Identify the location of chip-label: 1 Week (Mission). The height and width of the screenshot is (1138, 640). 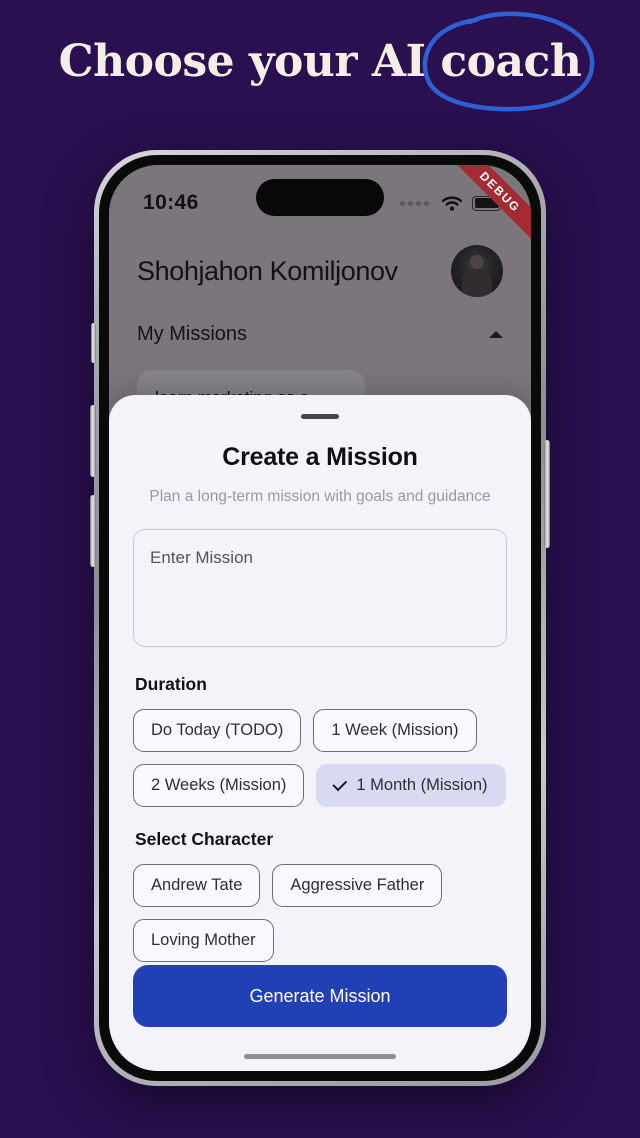
(395, 730).